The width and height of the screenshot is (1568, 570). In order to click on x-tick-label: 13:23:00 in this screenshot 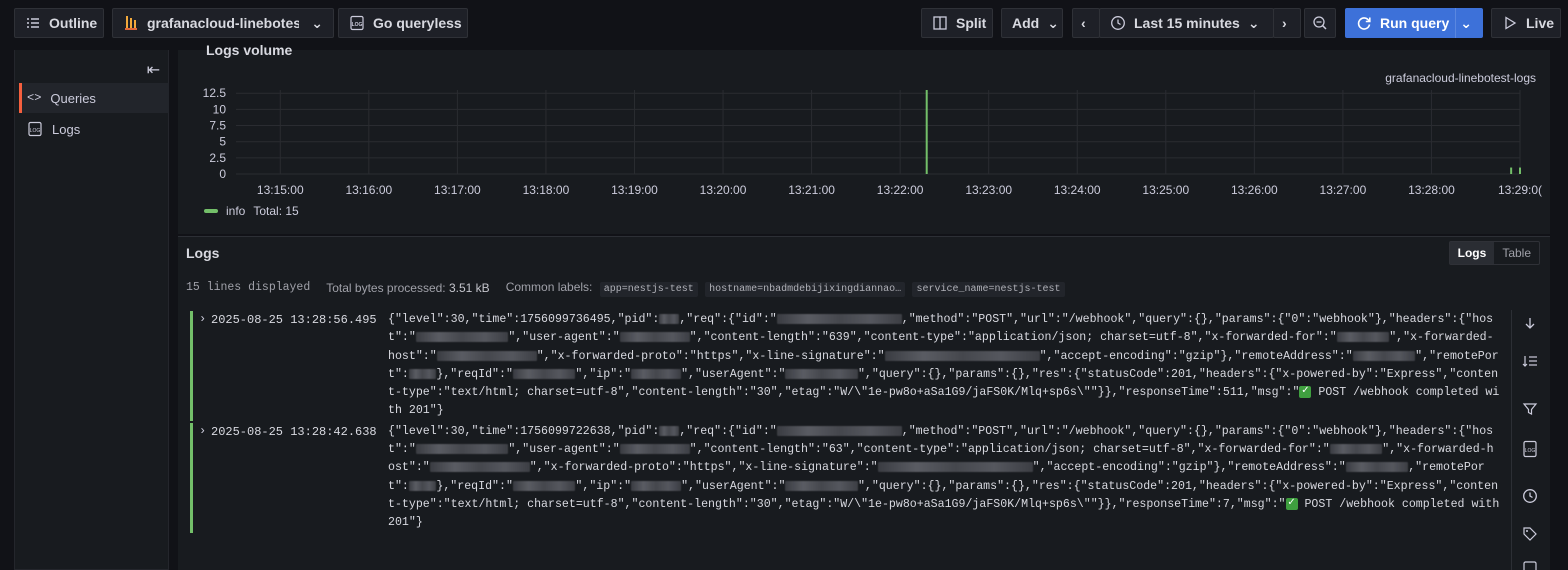, I will do `click(988, 190)`.